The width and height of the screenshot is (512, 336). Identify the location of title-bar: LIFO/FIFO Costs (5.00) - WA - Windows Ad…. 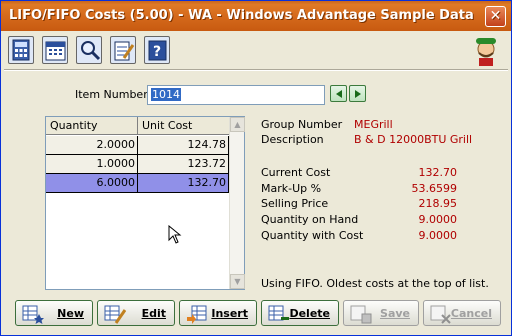
(256, 16).